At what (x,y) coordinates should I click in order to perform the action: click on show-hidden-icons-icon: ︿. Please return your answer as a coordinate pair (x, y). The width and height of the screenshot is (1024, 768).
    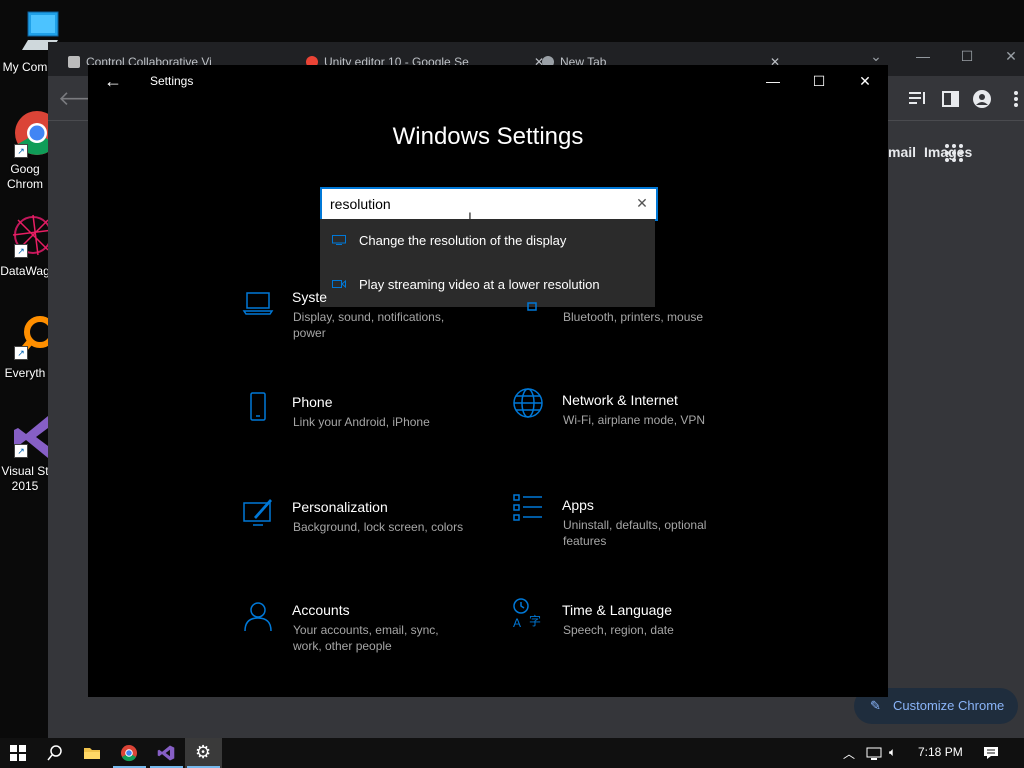
    Looking at the image, I should click on (849, 753).